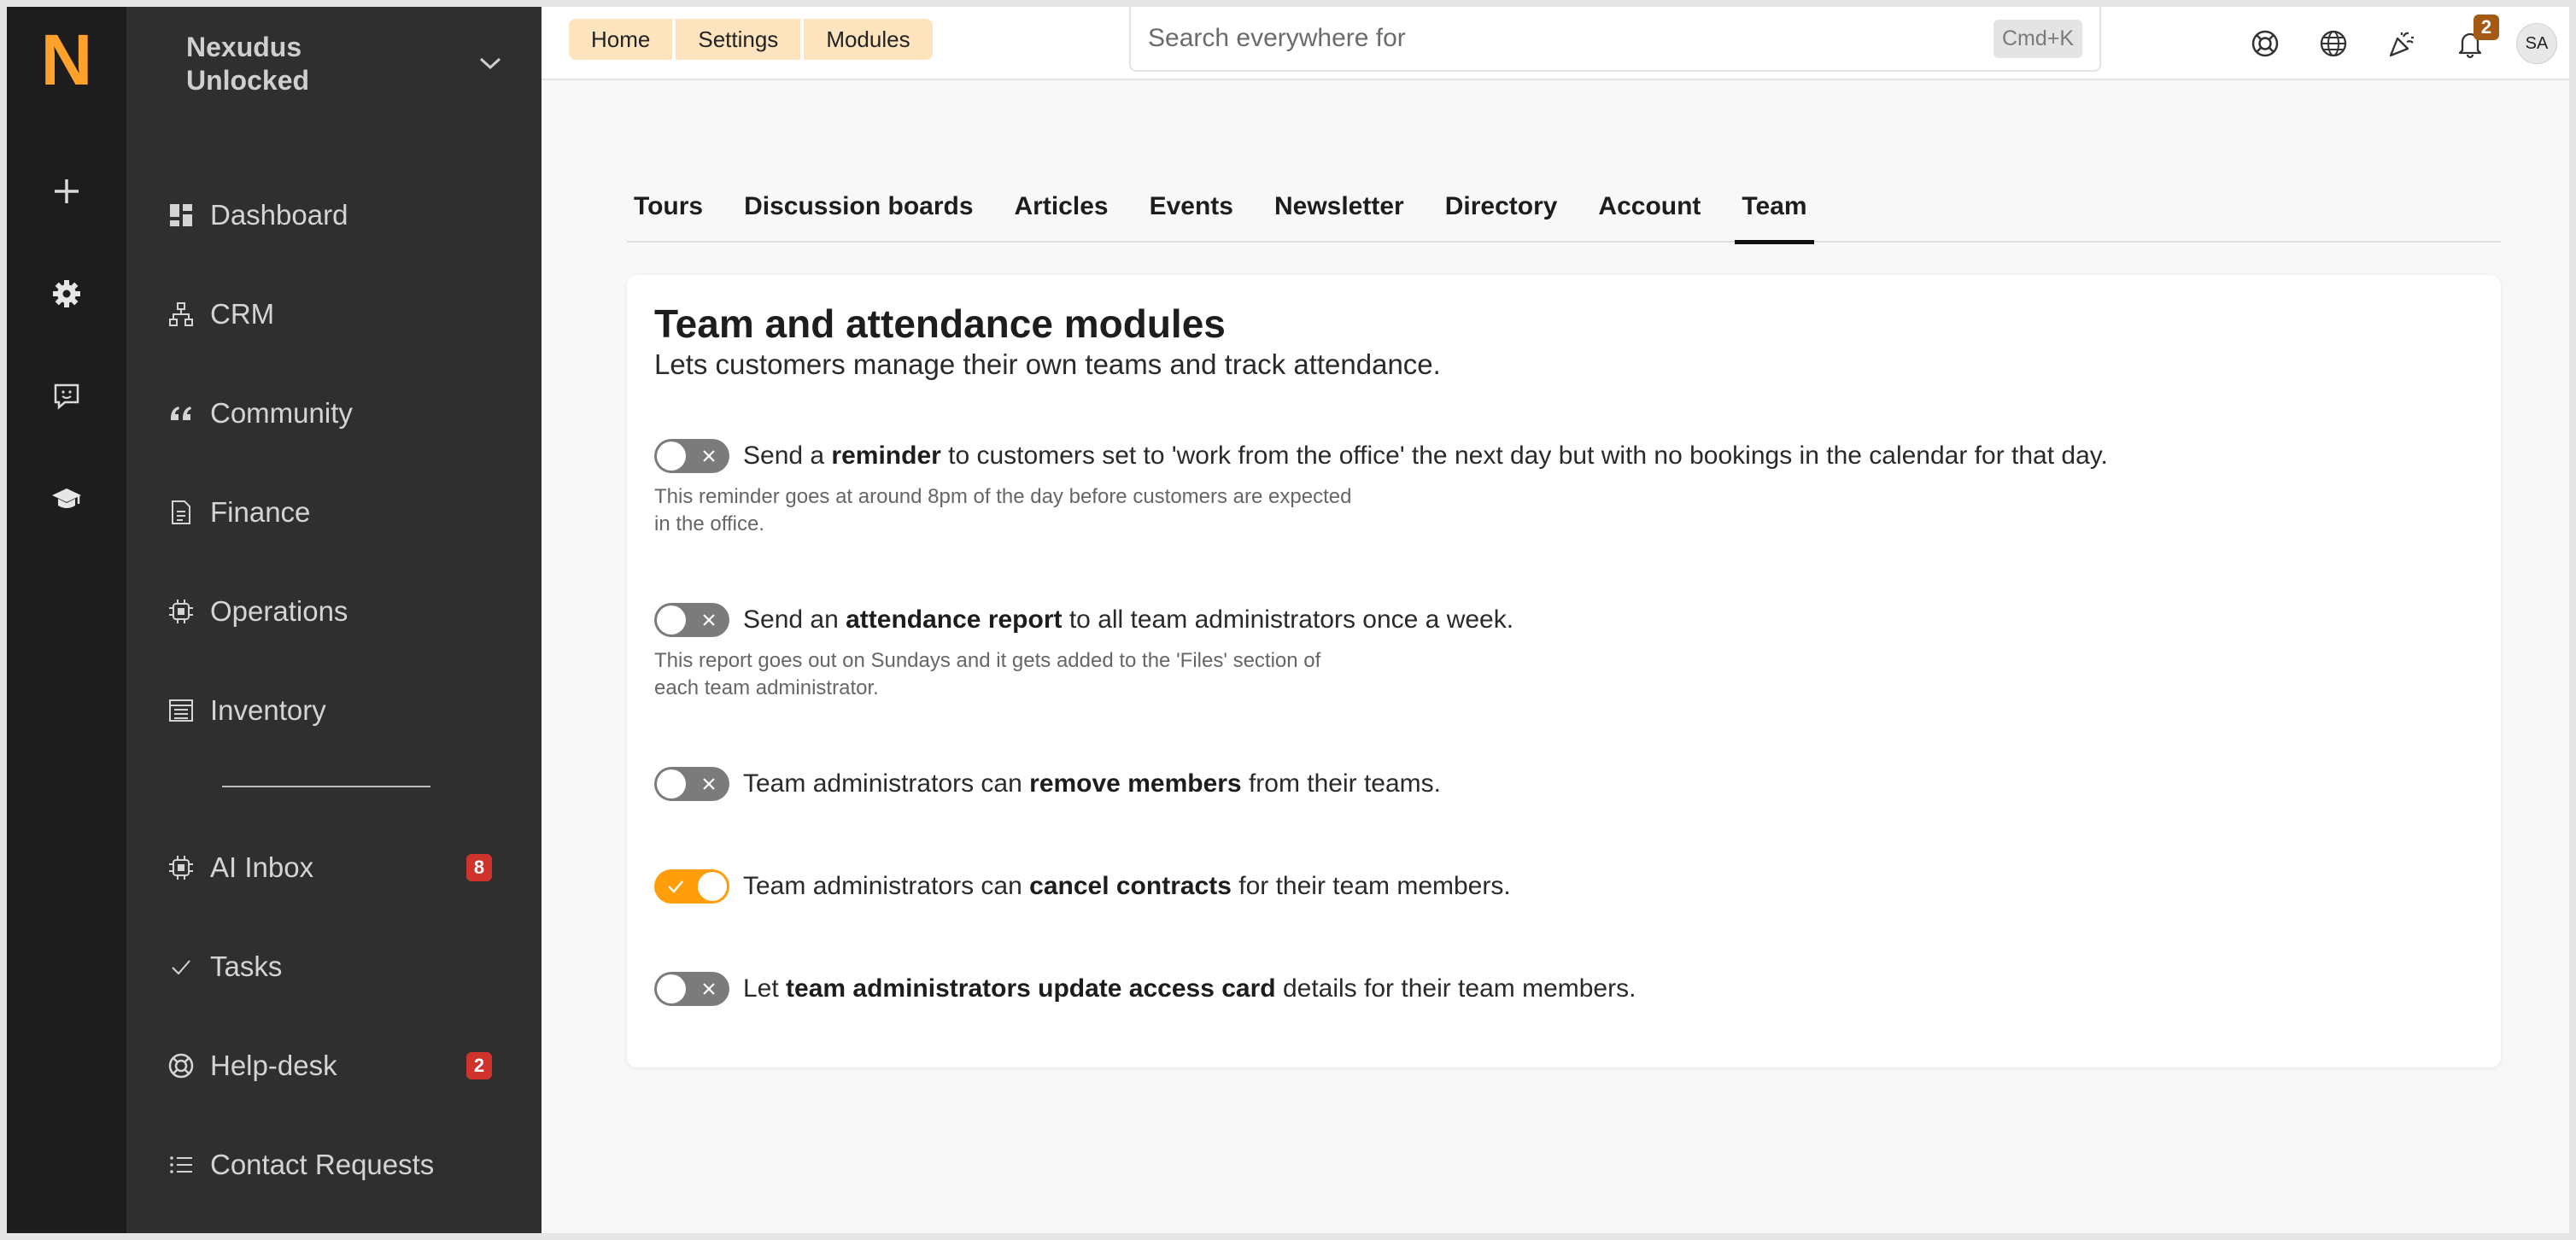 The width and height of the screenshot is (2576, 1240). Describe the element at coordinates (2470, 43) in the screenshot. I see `notifications-button: 2` at that location.